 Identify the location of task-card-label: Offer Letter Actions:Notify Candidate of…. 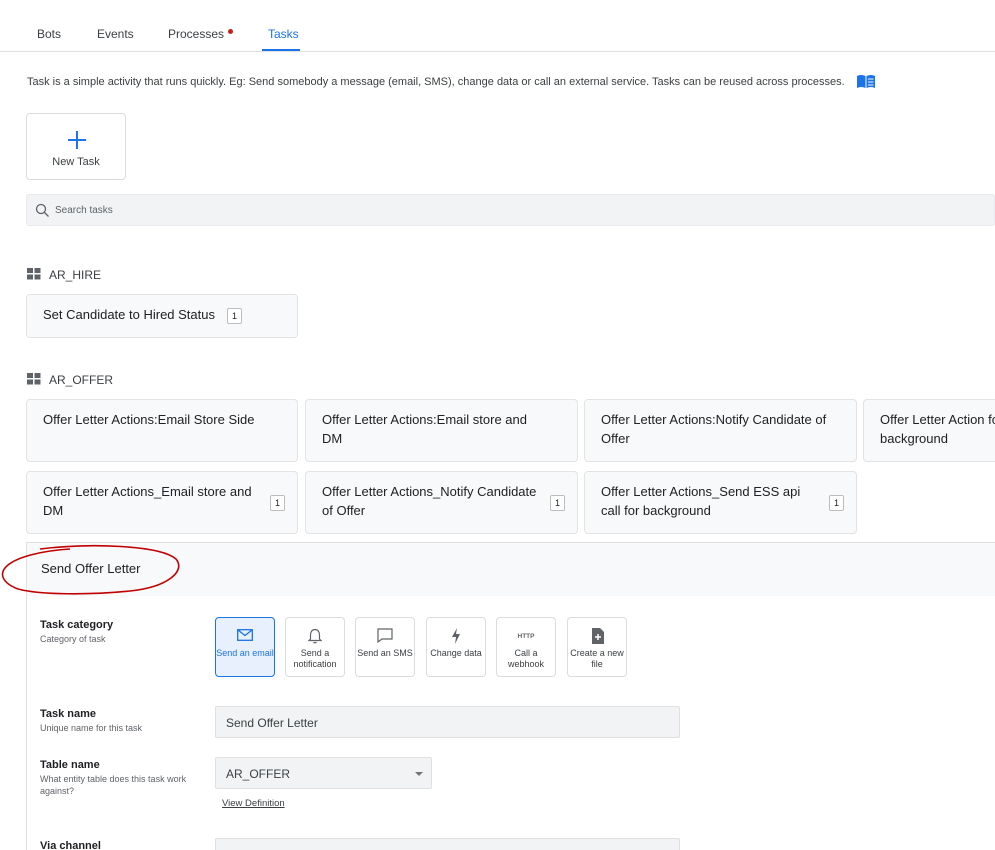
(714, 429).